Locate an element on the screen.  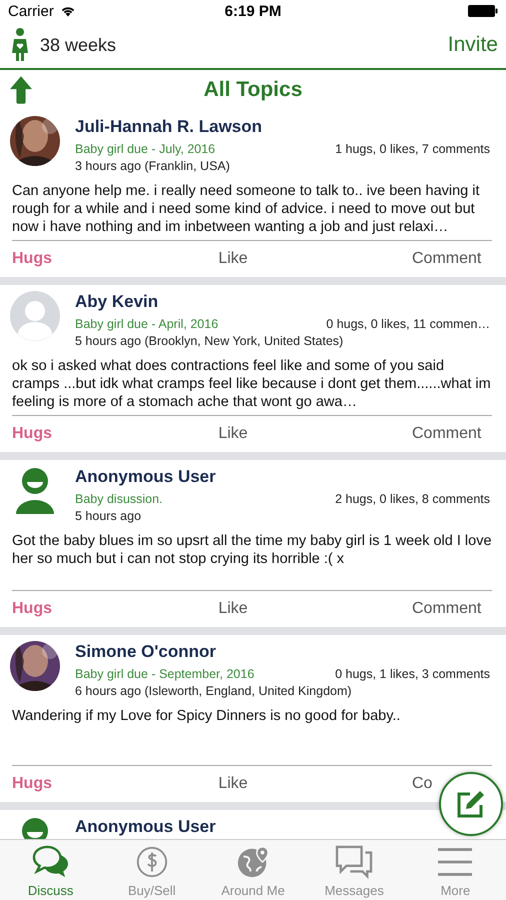
post-stats: 2 hugs, 0 likes, 8 comments is located at coordinates (412, 499).